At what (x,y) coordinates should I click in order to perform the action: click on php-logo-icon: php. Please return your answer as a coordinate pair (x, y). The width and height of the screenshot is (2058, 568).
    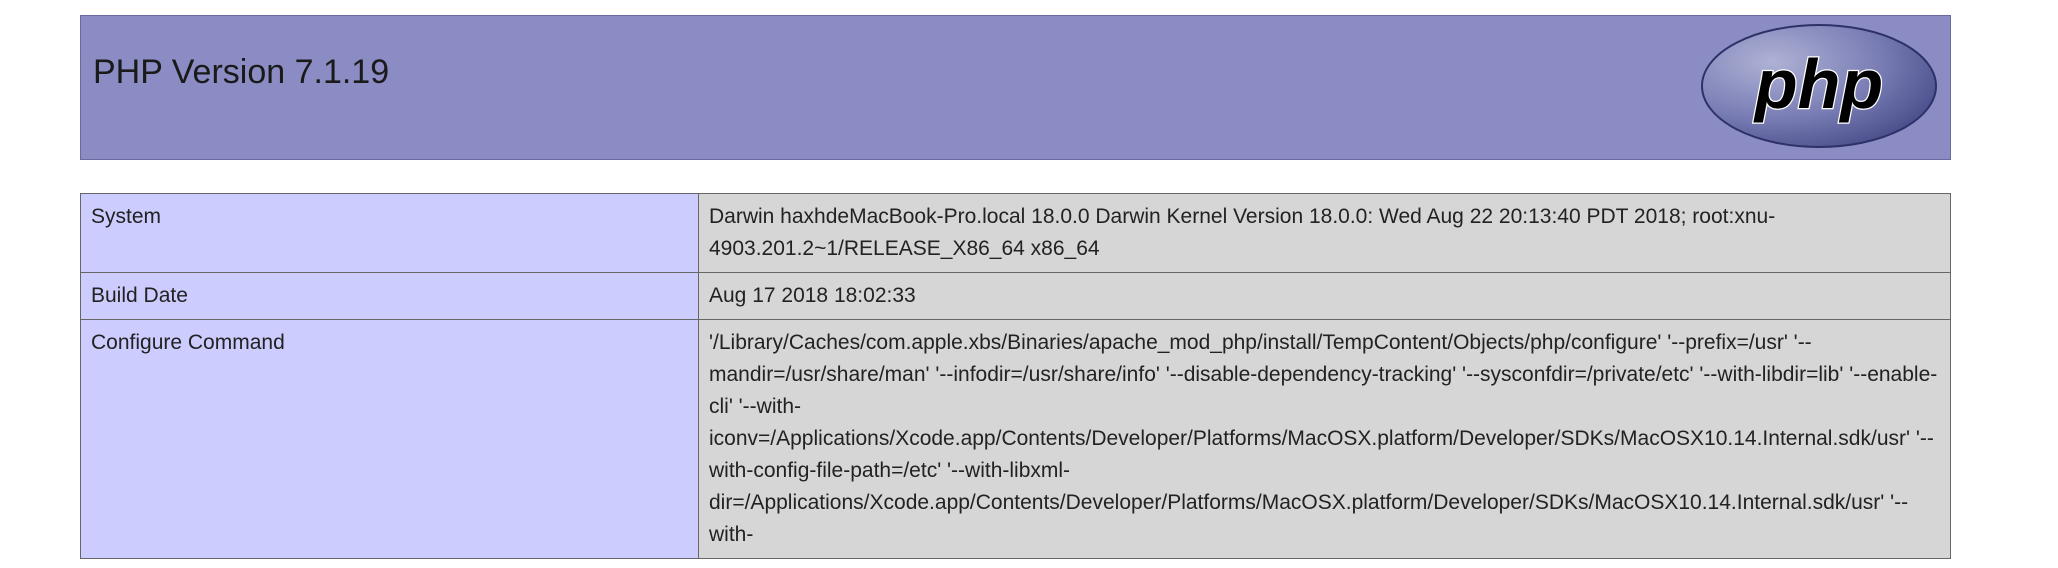
    Looking at the image, I should click on (1819, 86).